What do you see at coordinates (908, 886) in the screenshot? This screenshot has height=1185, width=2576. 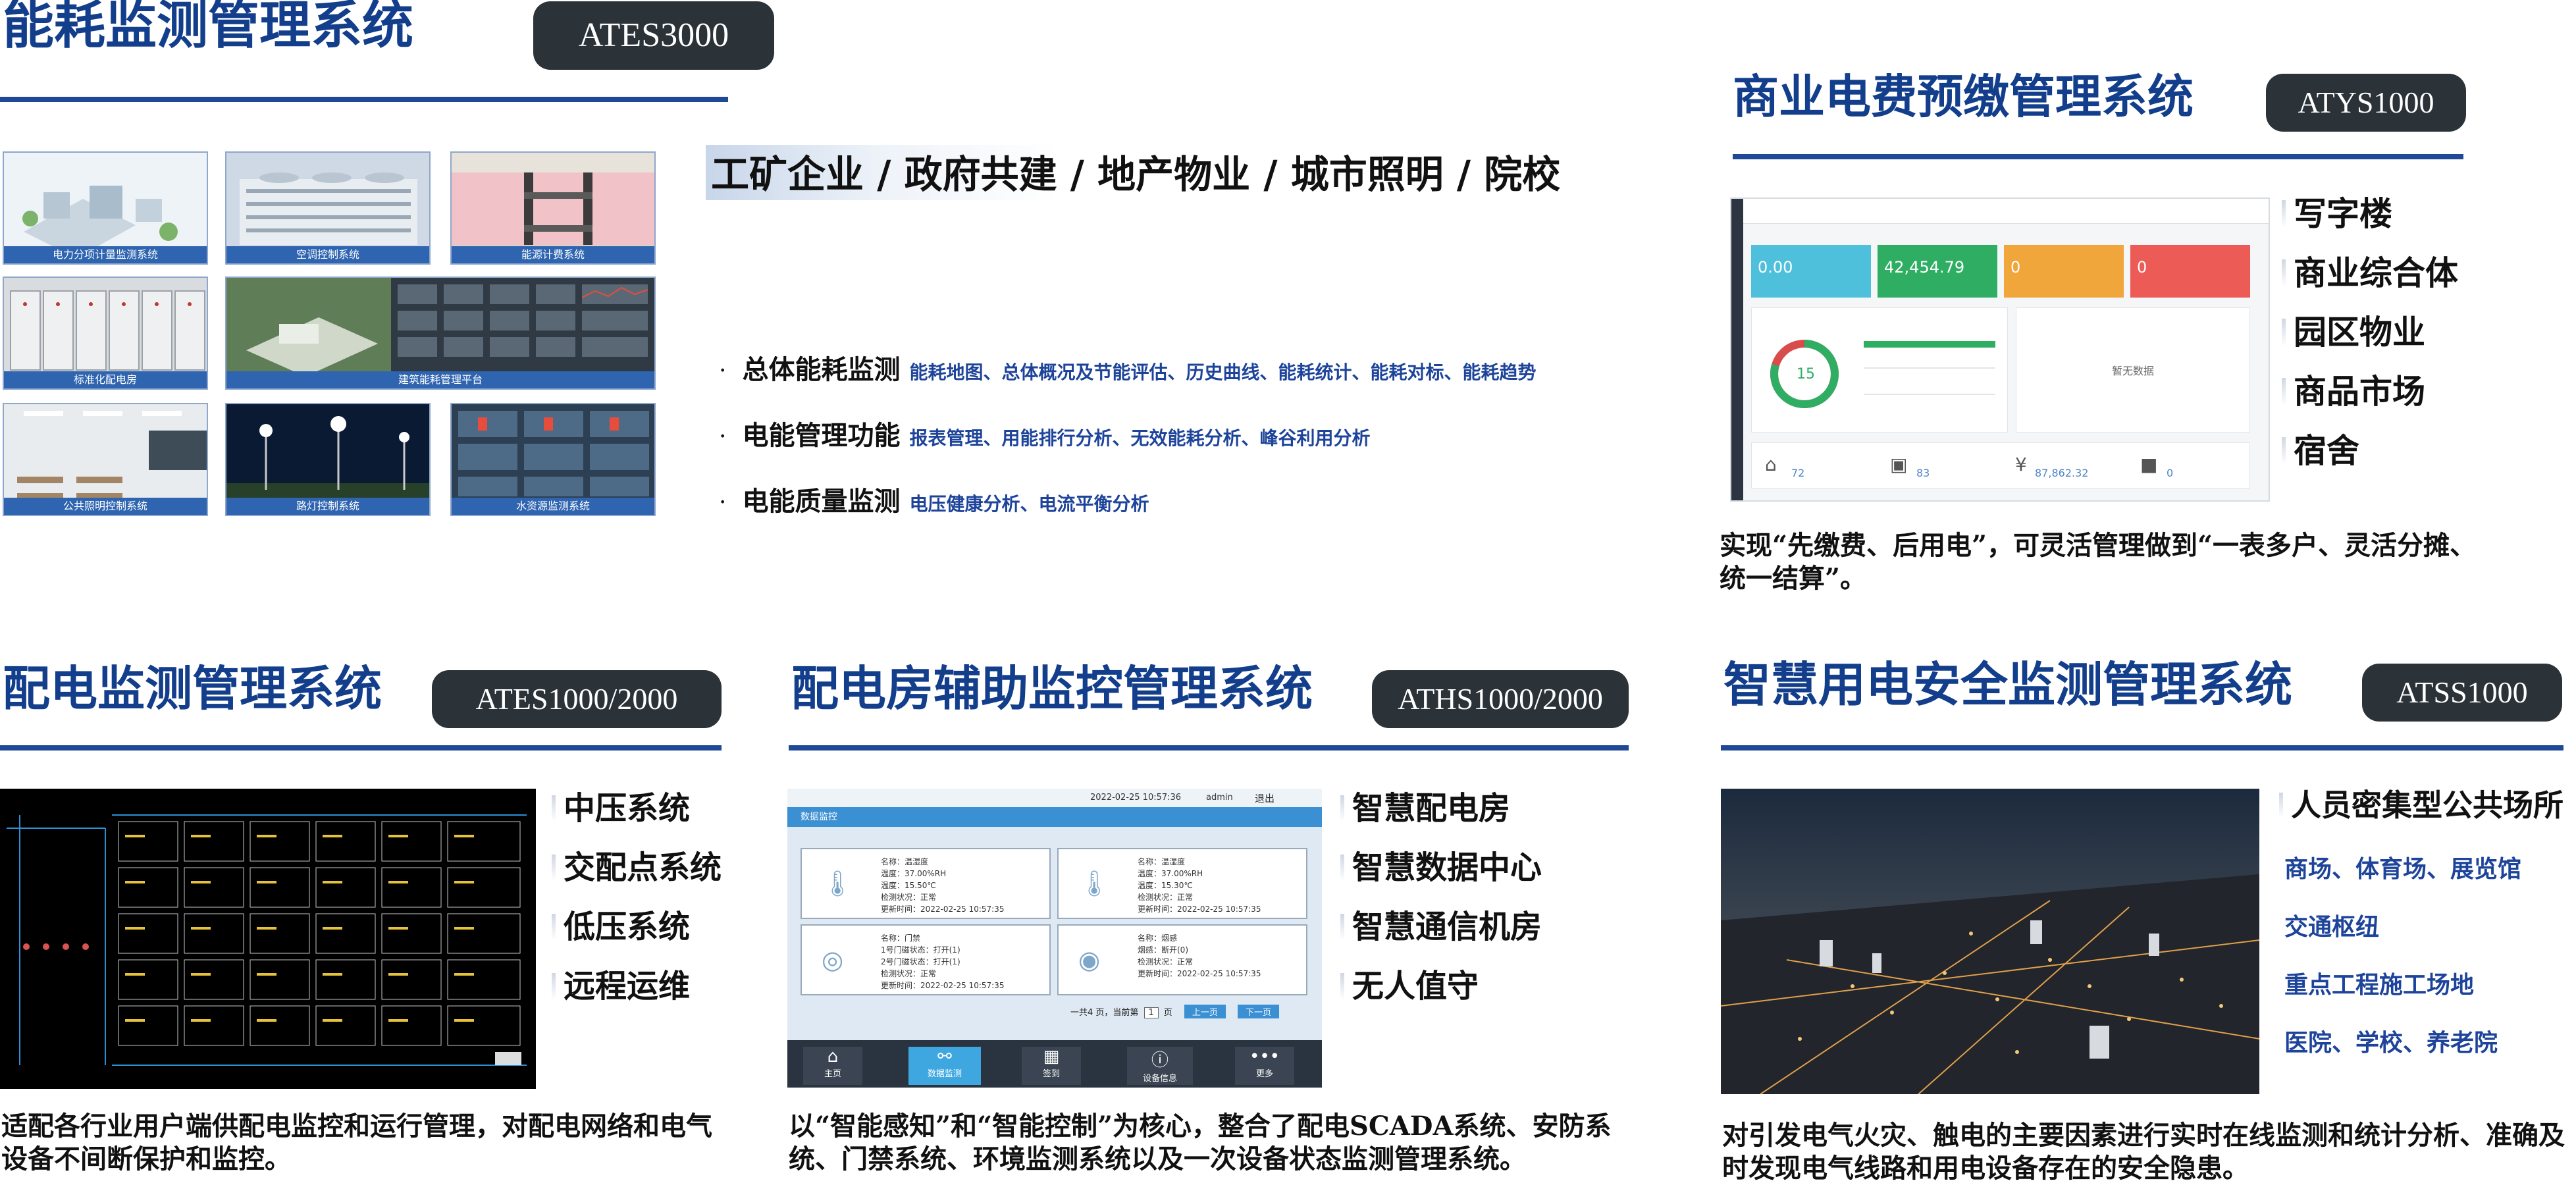 I see `sensor-line: 温度：15.50℃` at bounding box center [908, 886].